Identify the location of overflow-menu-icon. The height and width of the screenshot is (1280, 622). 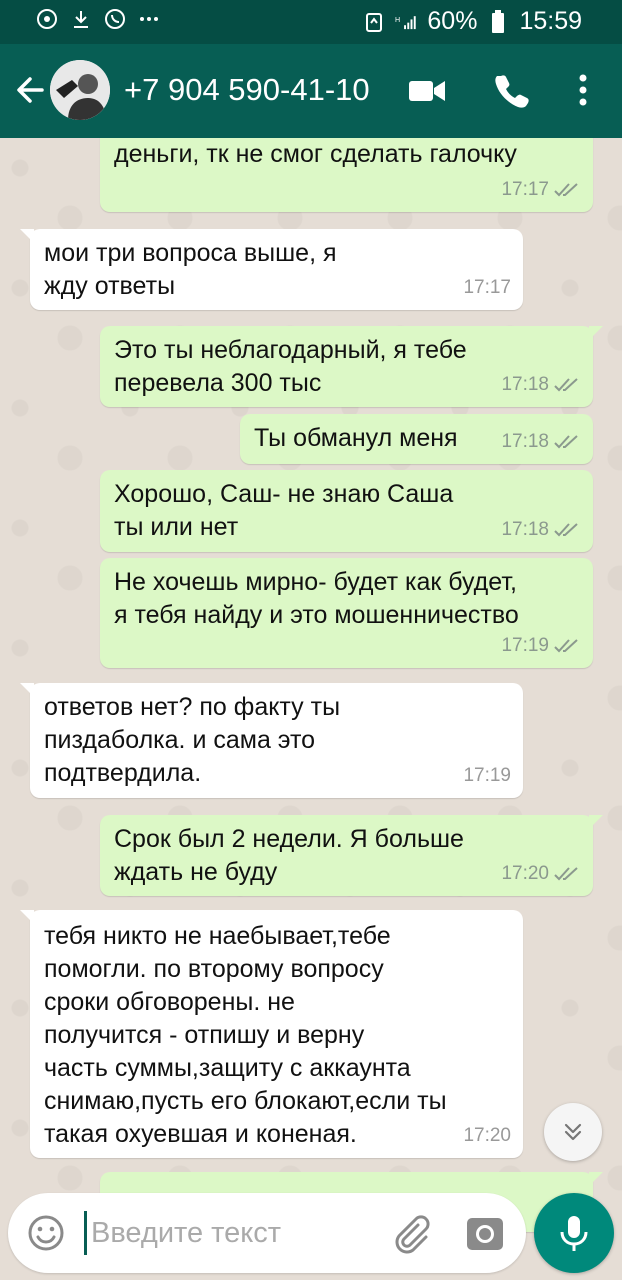
(583, 90).